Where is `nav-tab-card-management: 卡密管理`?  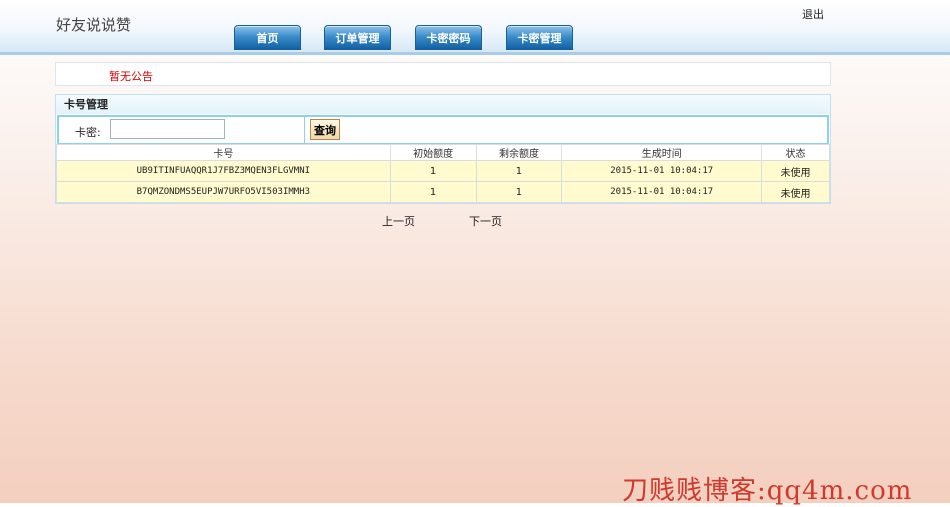
nav-tab-card-management: 卡密管理 is located at coordinates (539, 37).